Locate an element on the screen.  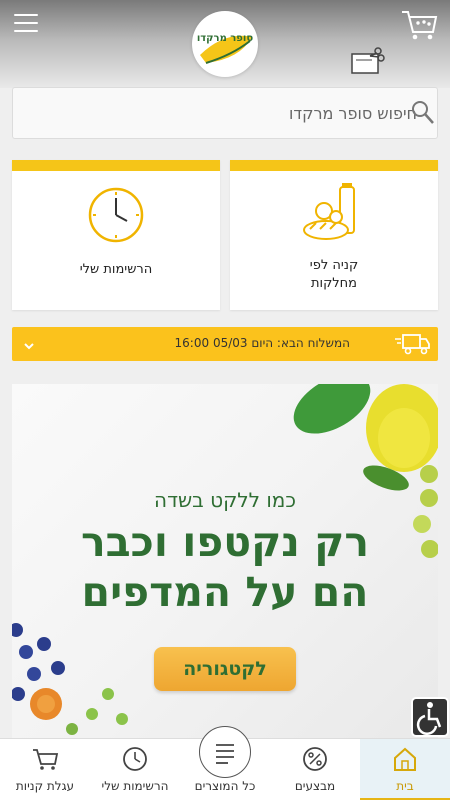
banner-subtitle: כמו ללקט בשדה is located at coordinates (225, 500).